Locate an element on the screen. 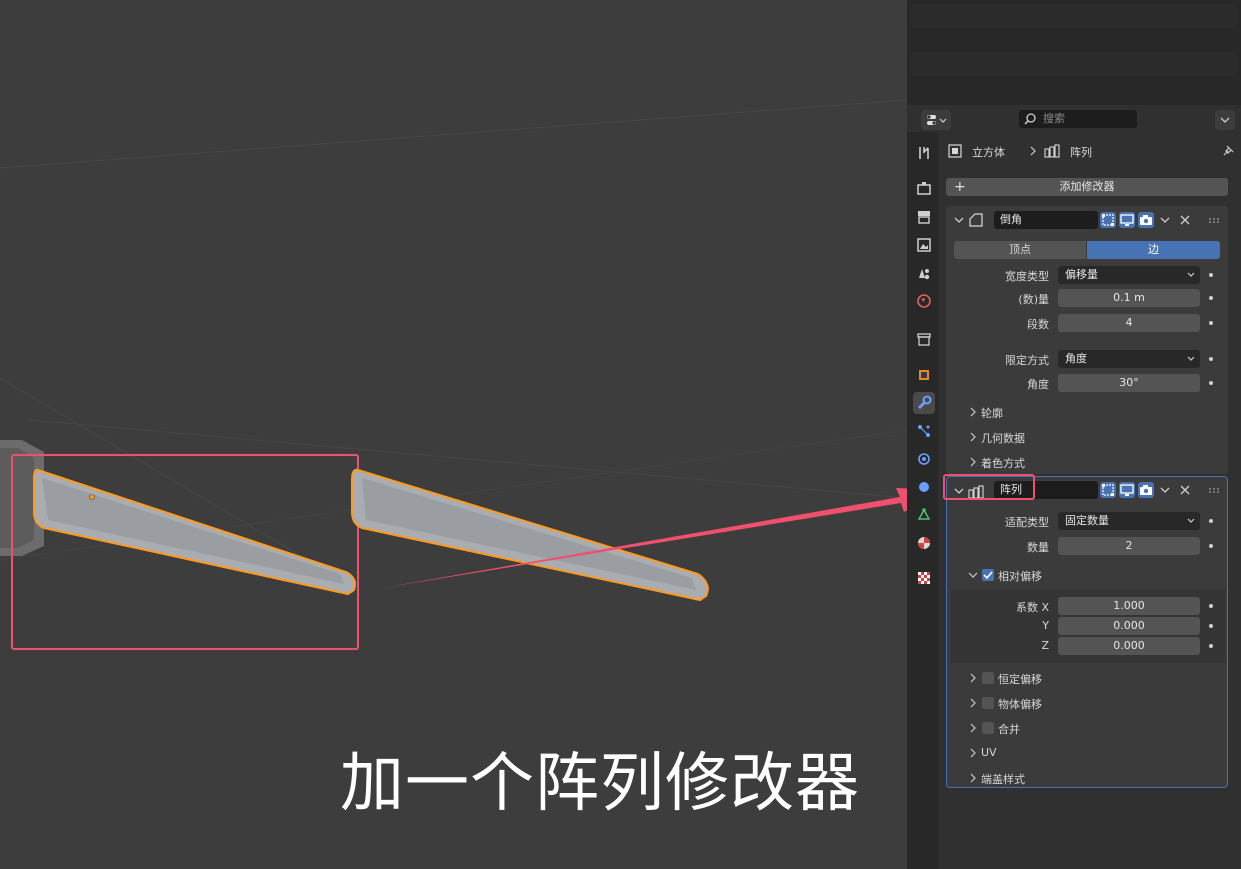  physics-icon is located at coordinates (924, 459).